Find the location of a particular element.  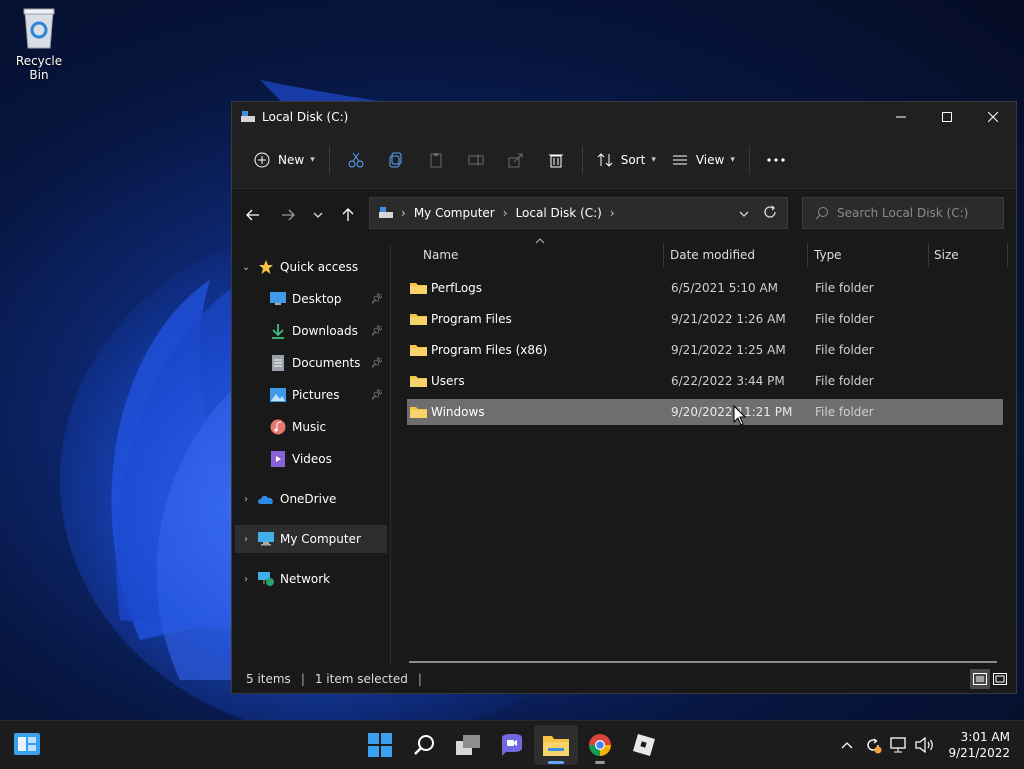

copy-icon is located at coordinates (395, 160).